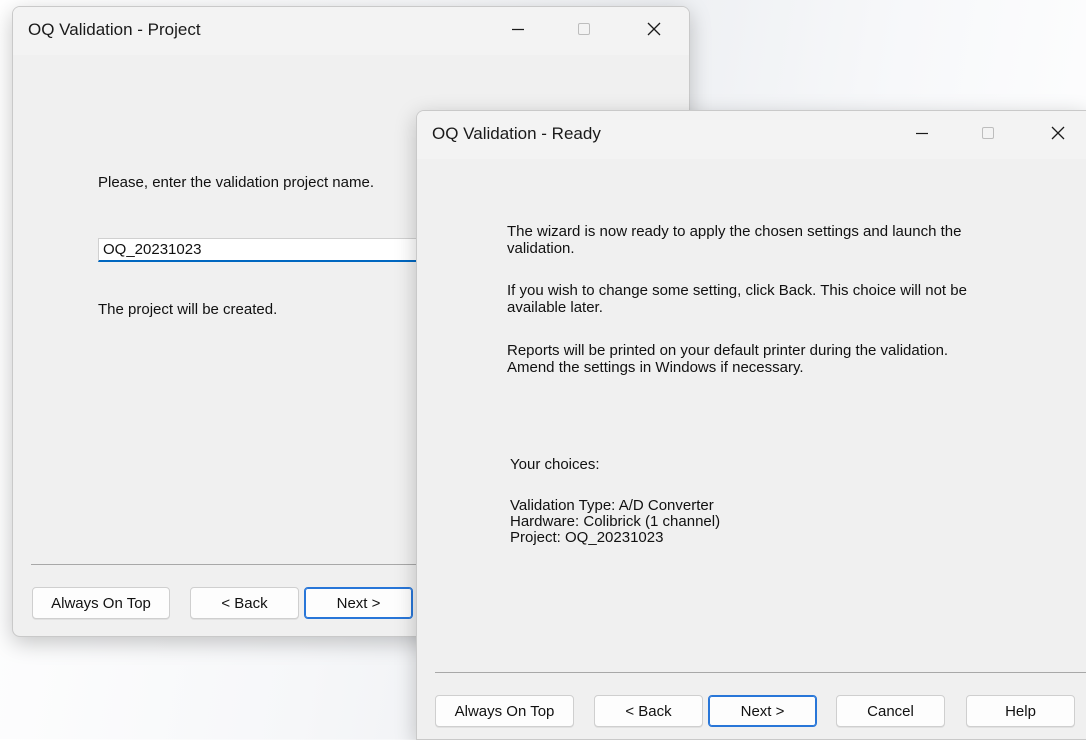 This screenshot has height=740, width=1086. I want to click on title-bar: OQ Validation - Project, so click(351, 31).